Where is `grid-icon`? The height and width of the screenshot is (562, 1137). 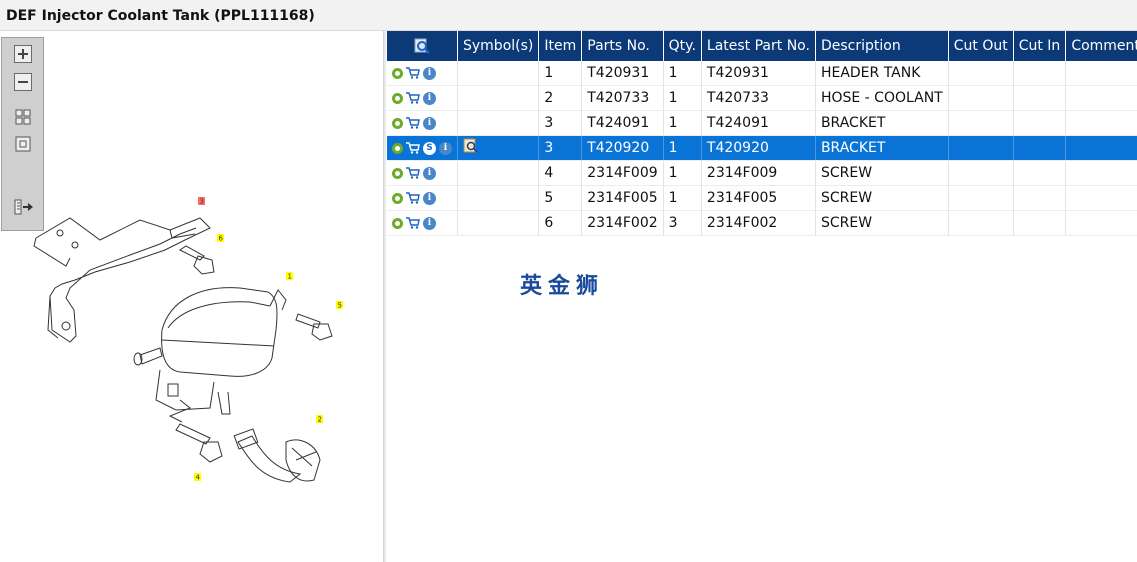
grid-icon is located at coordinates (23, 117).